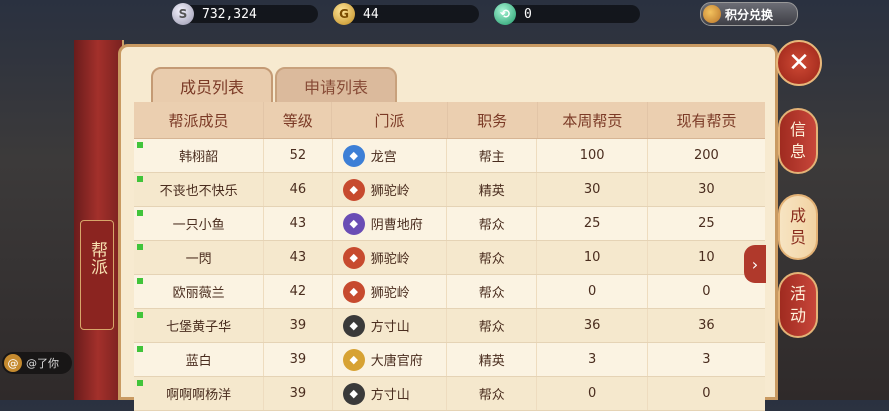 Image resolution: width=889 pixels, height=411 pixels. What do you see at coordinates (706, 393) in the screenshot?
I see `member-current-contribution: 0` at bounding box center [706, 393].